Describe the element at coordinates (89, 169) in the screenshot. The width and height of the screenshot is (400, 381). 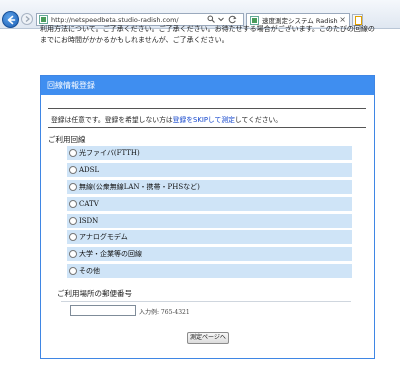
I see `option-label: ADSL` at that location.